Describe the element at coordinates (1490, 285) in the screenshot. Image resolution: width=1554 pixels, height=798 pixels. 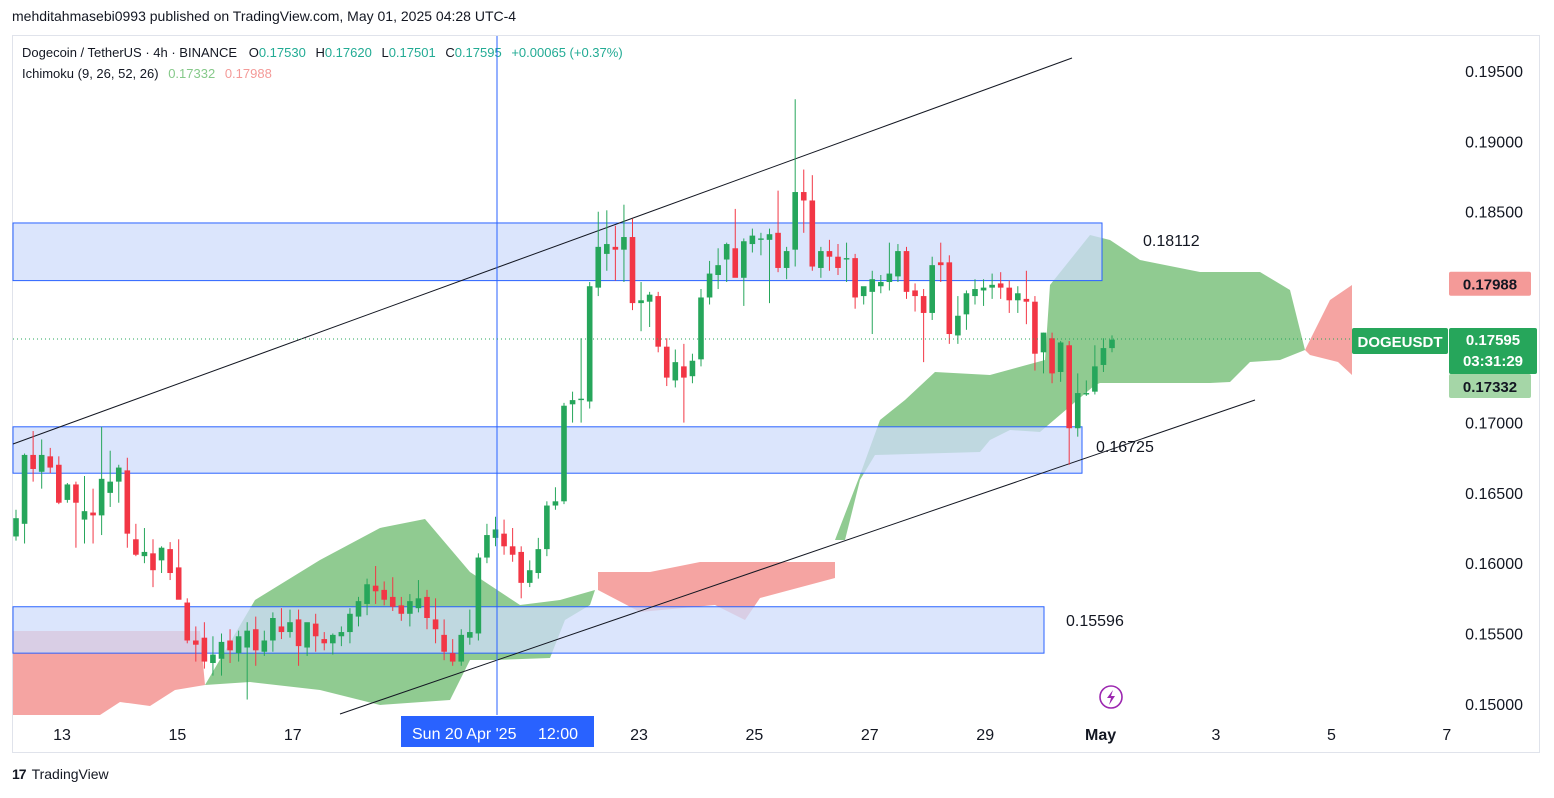
I see `price-tag-ichimoku-red-text: 0.17988` at that location.